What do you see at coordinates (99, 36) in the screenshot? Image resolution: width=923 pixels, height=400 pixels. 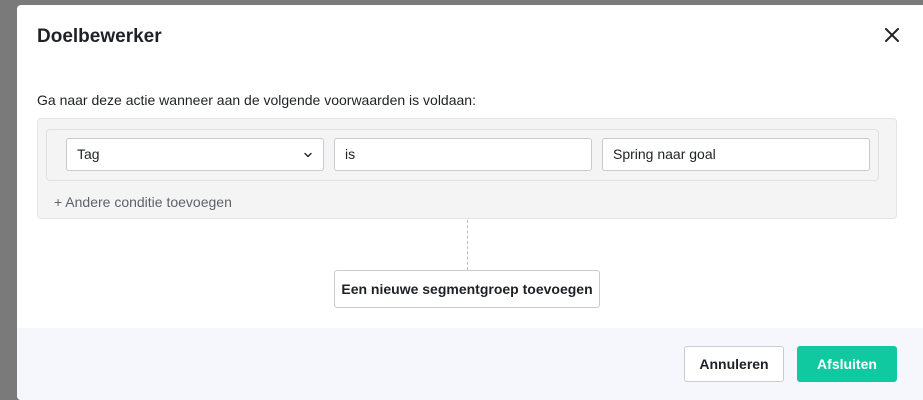 I see `modal-title: Doelbewerker` at bounding box center [99, 36].